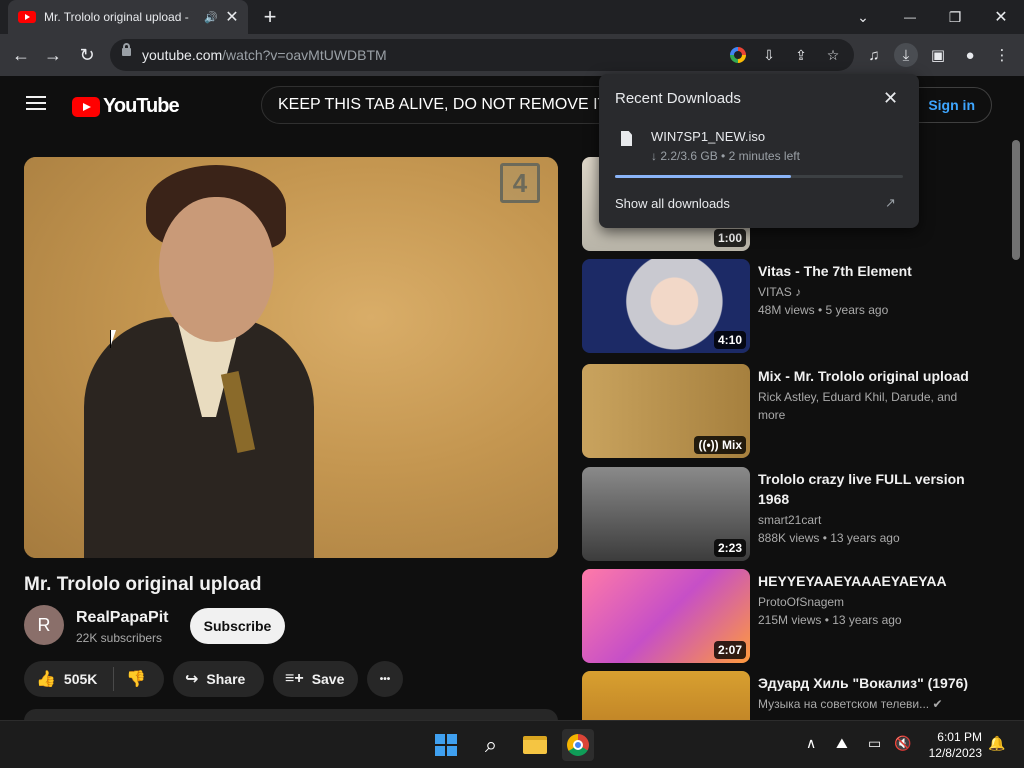  I want to click on related-video-channel: Rick Astley, Eduard Khil, Darude, and, so click(857, 397).